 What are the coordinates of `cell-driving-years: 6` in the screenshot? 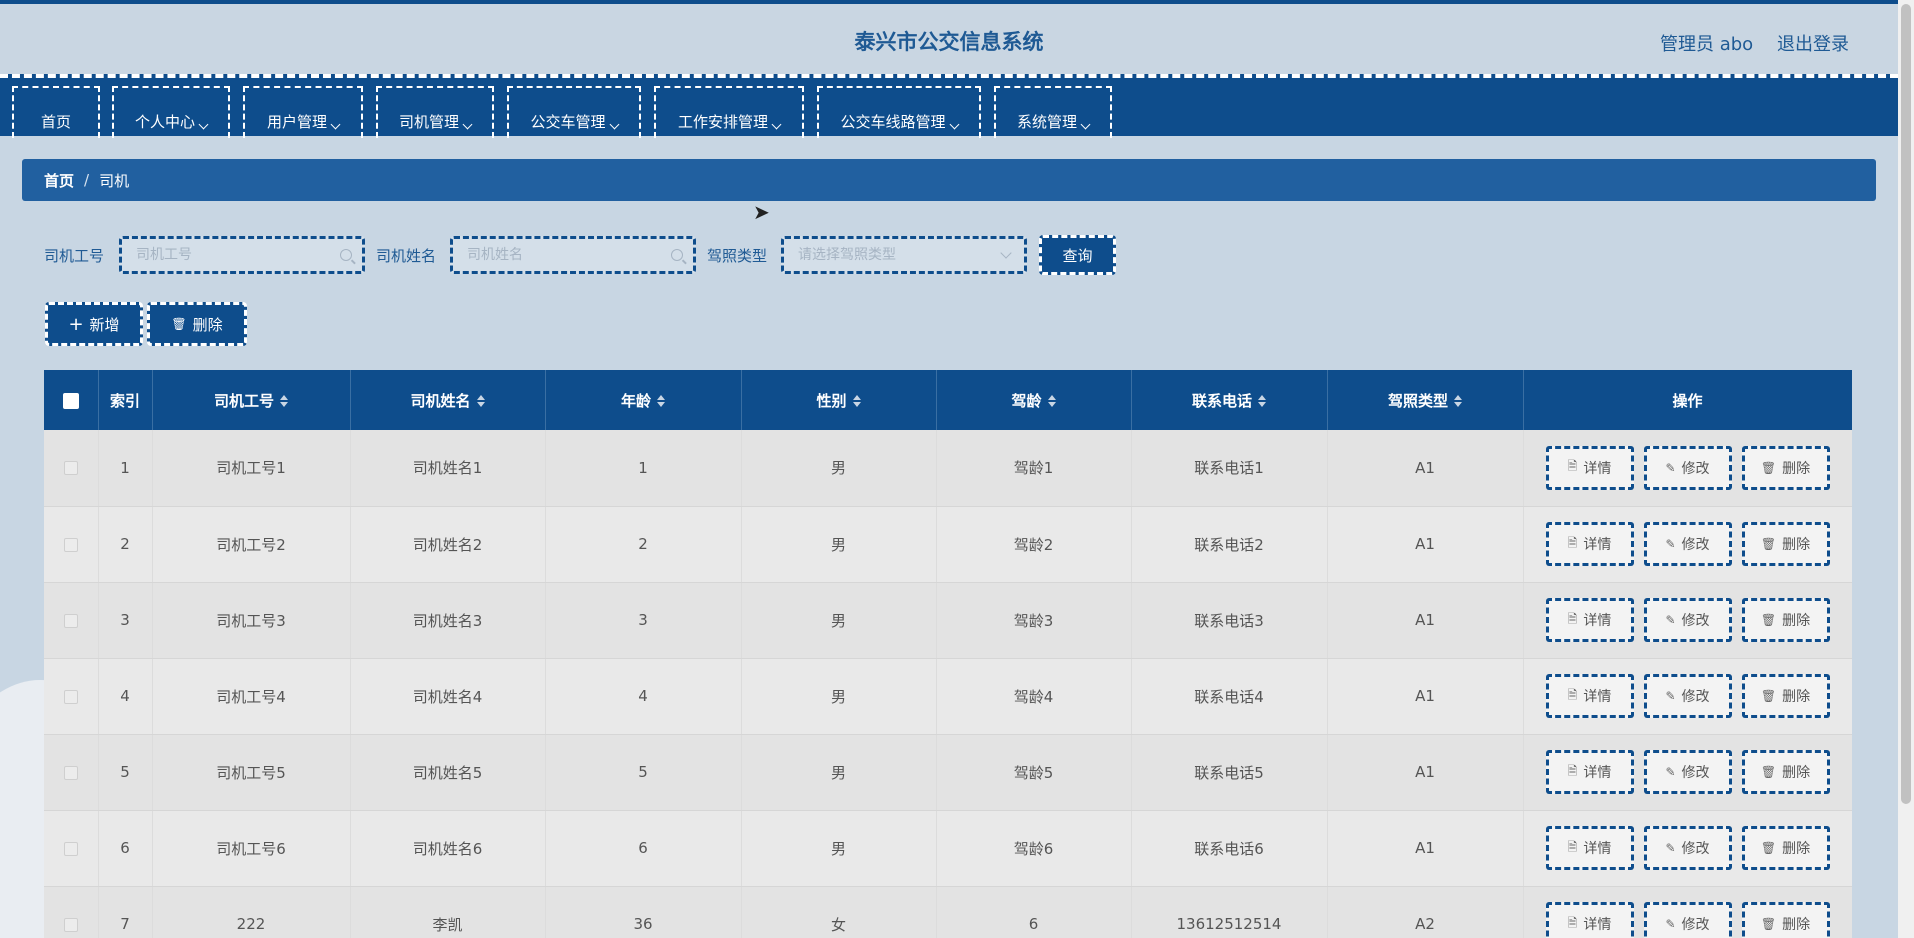 It's located at (1034, 912).